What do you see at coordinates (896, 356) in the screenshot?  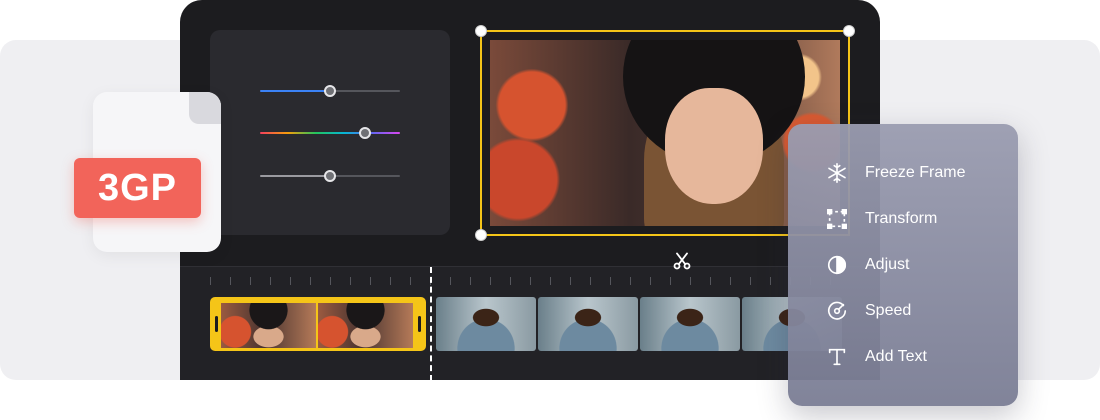 I see `menu-item-label: Add Text` at bounding box center [896, 356].